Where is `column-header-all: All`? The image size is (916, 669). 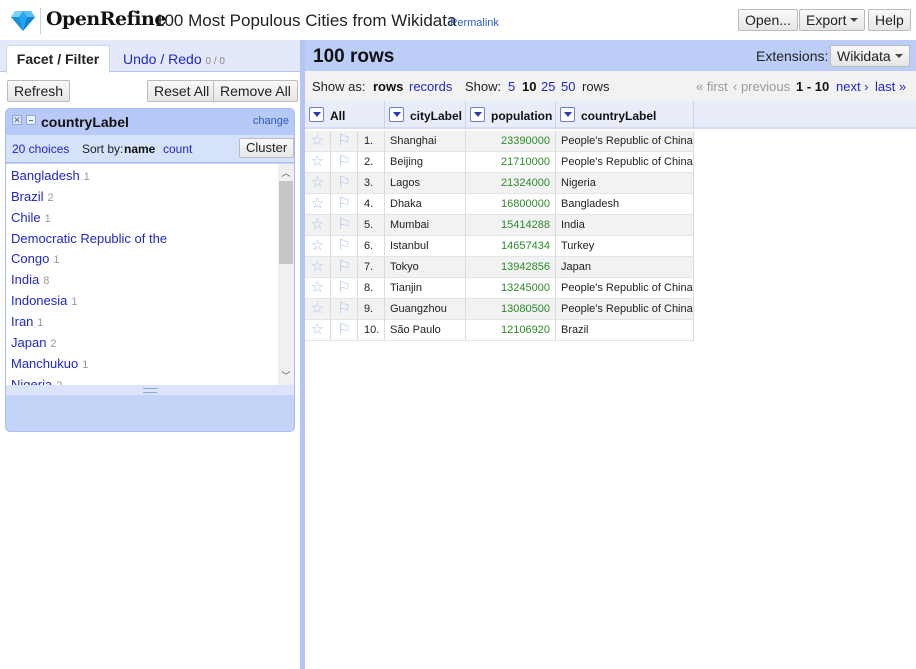 column-header-all: All is located at coordinates (345, 115).